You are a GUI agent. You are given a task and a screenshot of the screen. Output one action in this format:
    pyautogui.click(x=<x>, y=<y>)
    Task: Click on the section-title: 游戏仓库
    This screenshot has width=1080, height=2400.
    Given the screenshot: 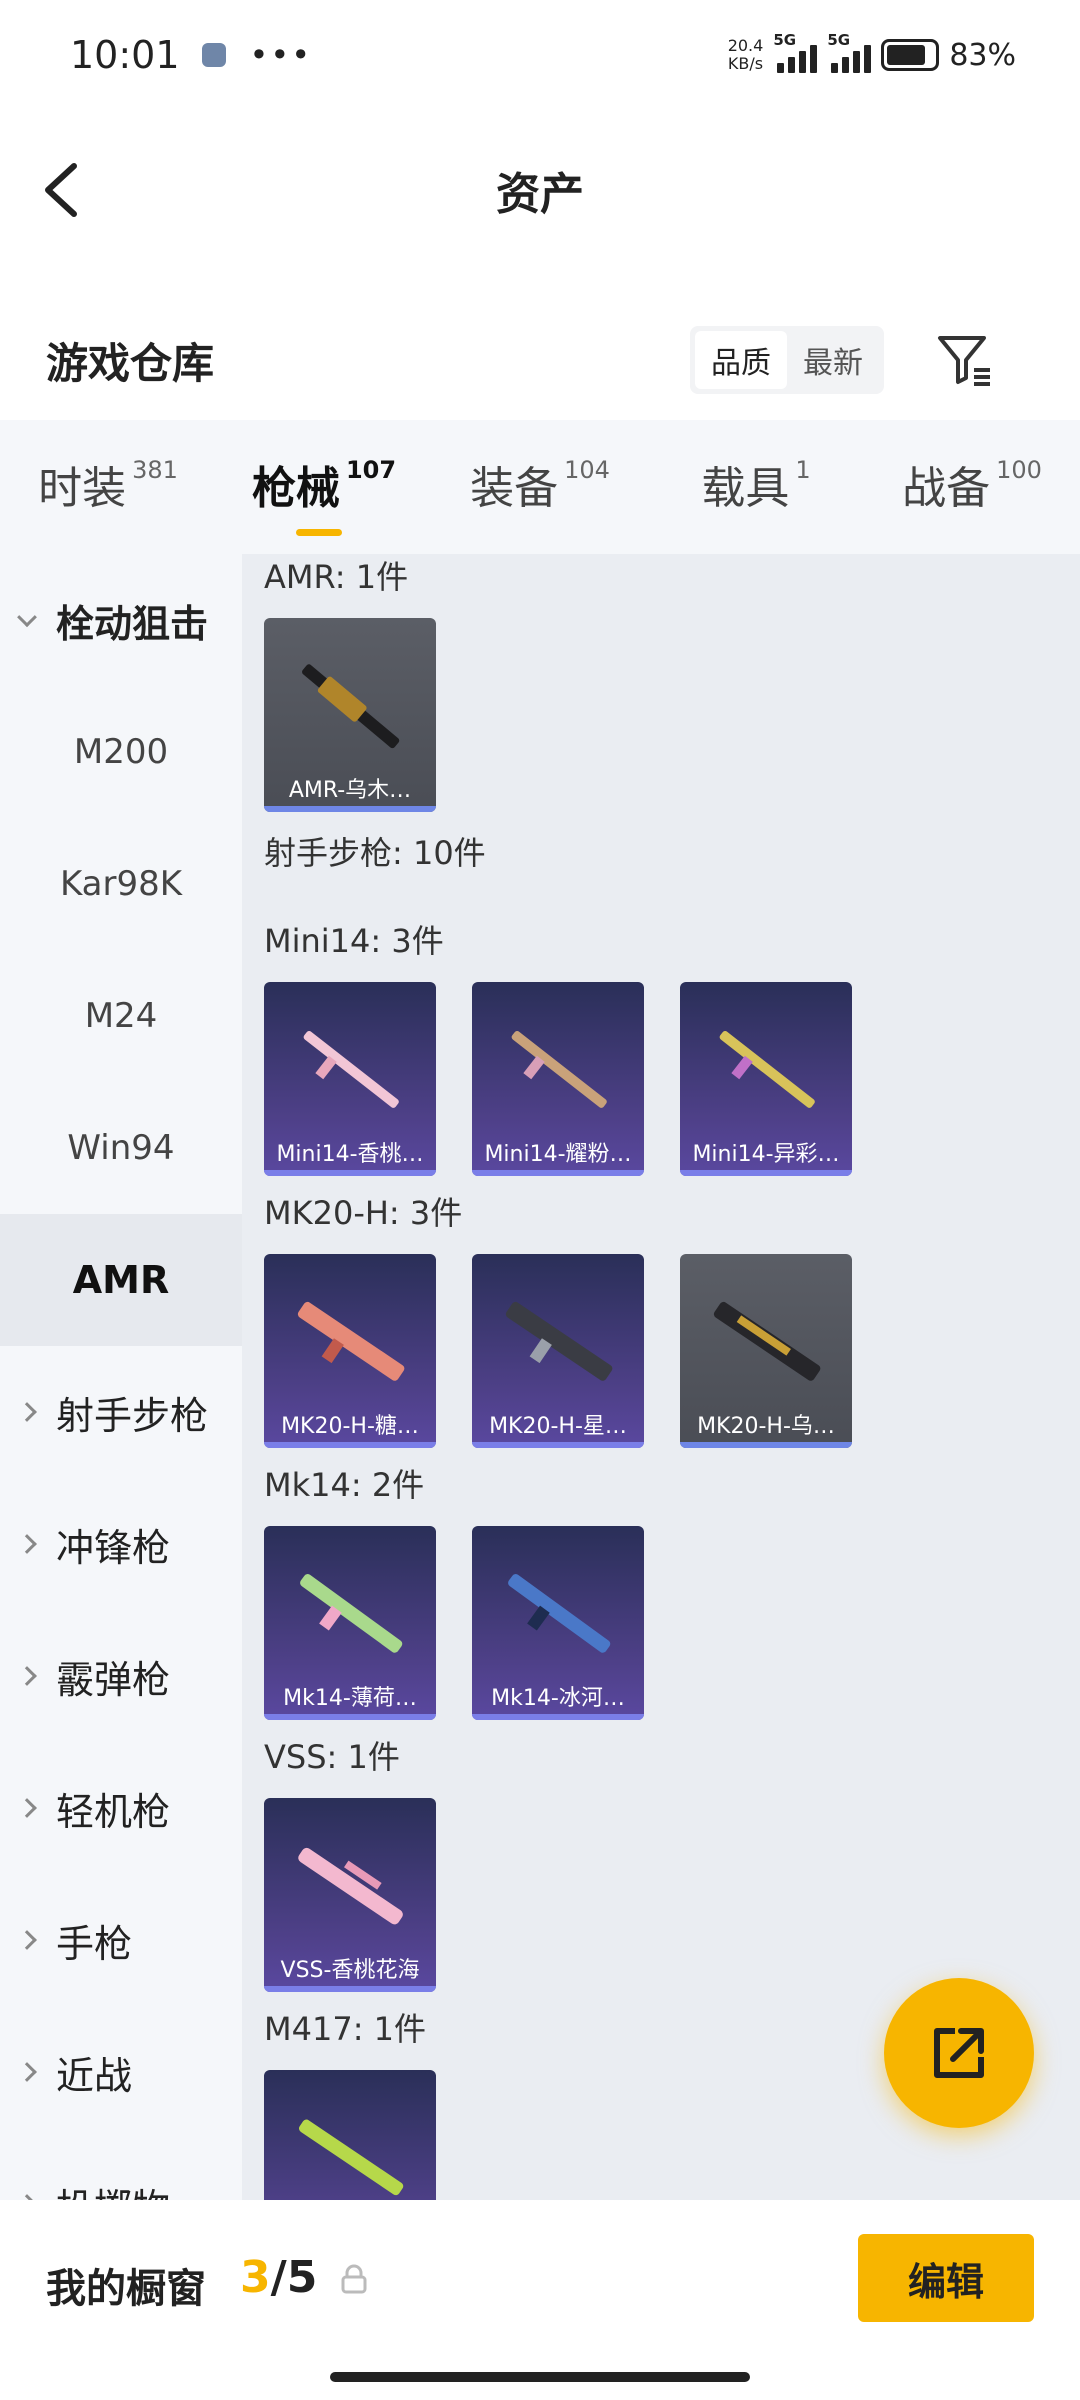 What is the action you would take?
    pyautogui.click(x=130, y=363)
    